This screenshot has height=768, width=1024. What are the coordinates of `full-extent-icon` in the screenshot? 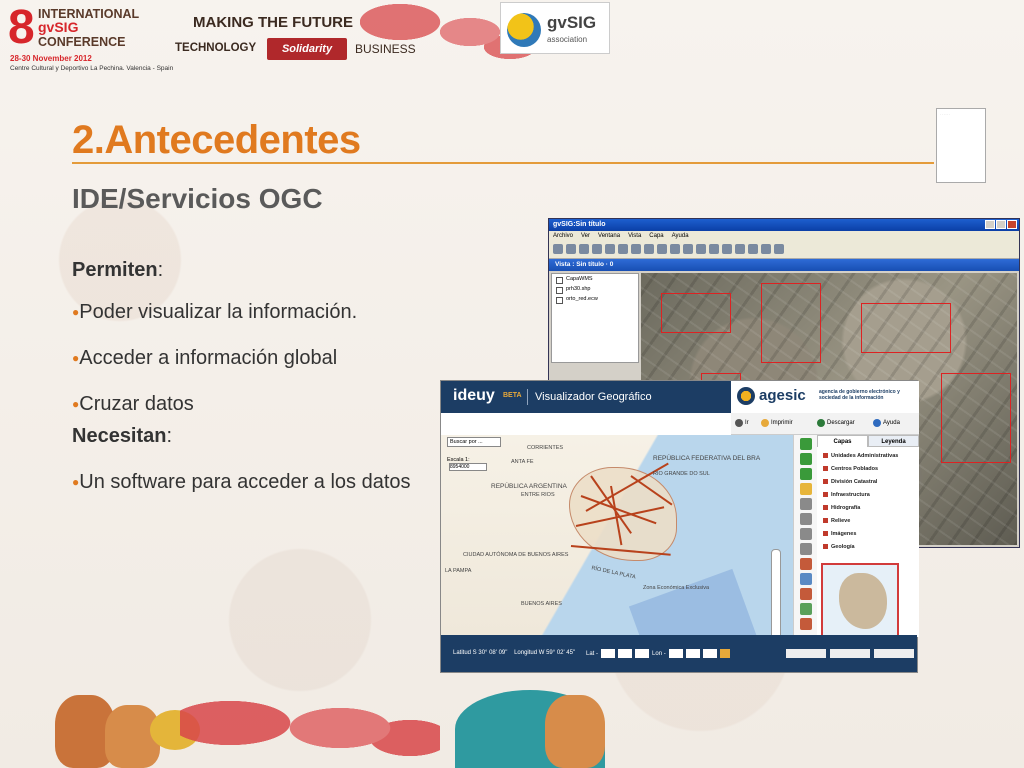 It's located at (805, 489).